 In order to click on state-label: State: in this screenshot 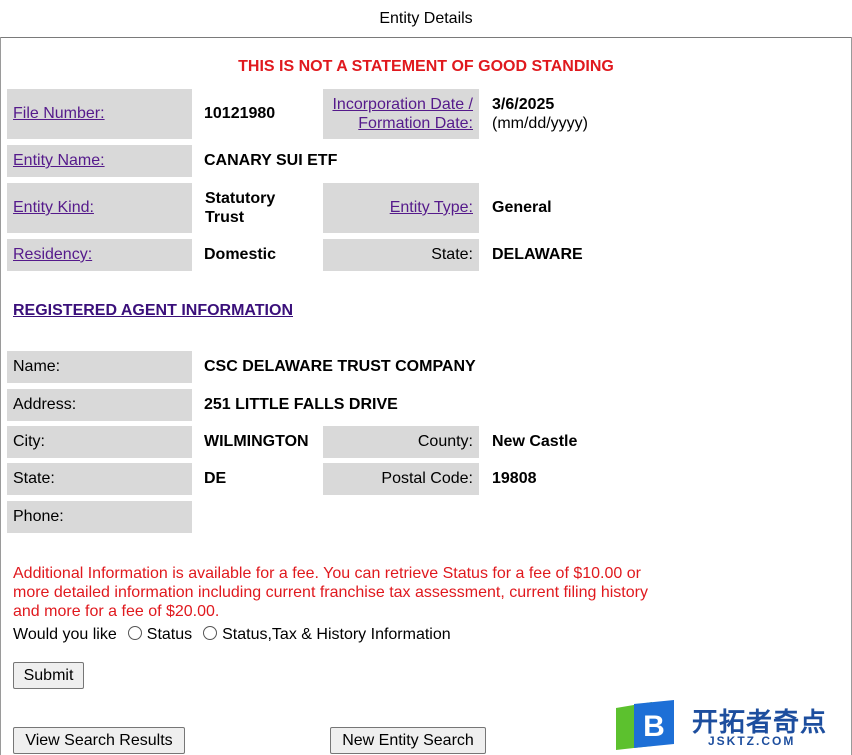, I will do `click(401, 255)`.